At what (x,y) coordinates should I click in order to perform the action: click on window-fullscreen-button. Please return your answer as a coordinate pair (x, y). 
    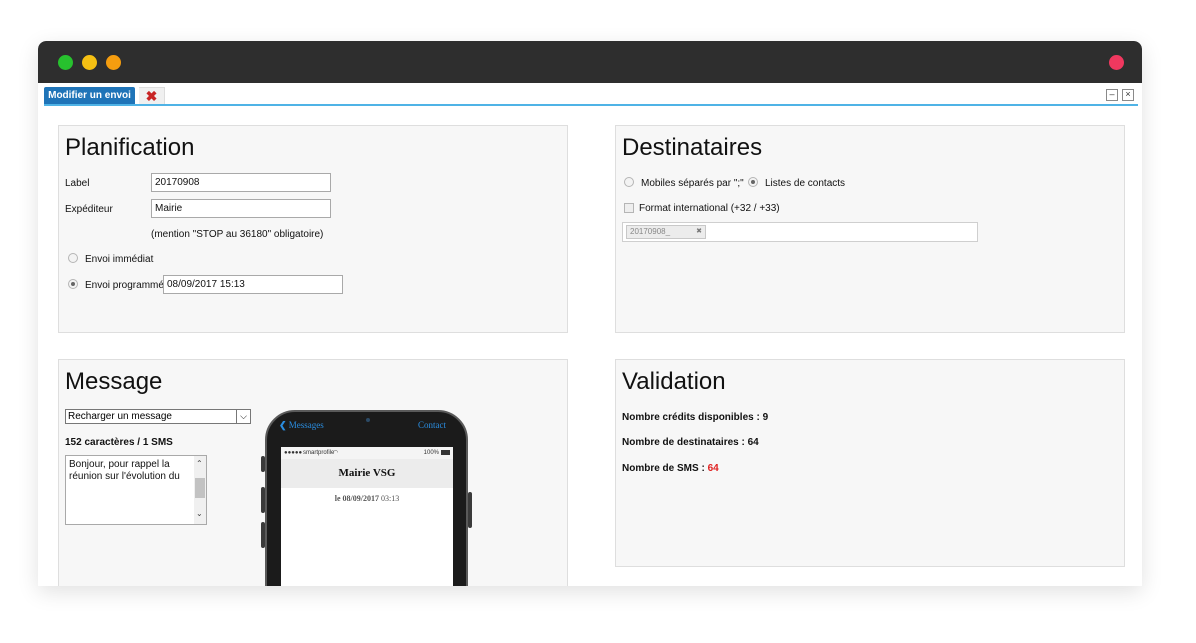
    Looking at the image, I should click on (113, 62).